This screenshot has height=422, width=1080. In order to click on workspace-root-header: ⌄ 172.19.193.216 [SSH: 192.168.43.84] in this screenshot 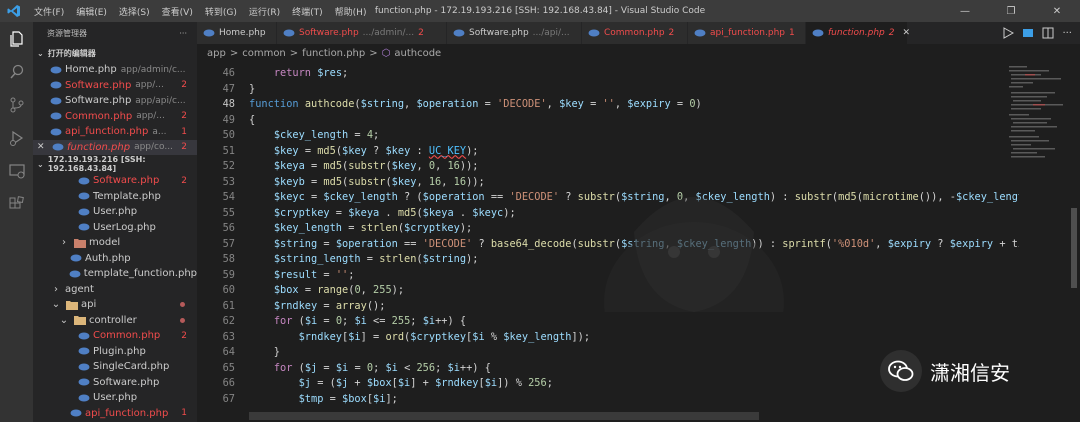, I will do `click(115, 164)`.